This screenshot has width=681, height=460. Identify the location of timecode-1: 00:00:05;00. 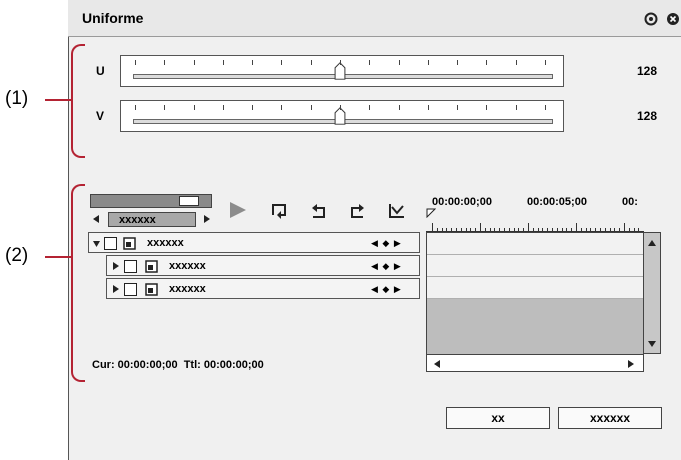
(557, 202).